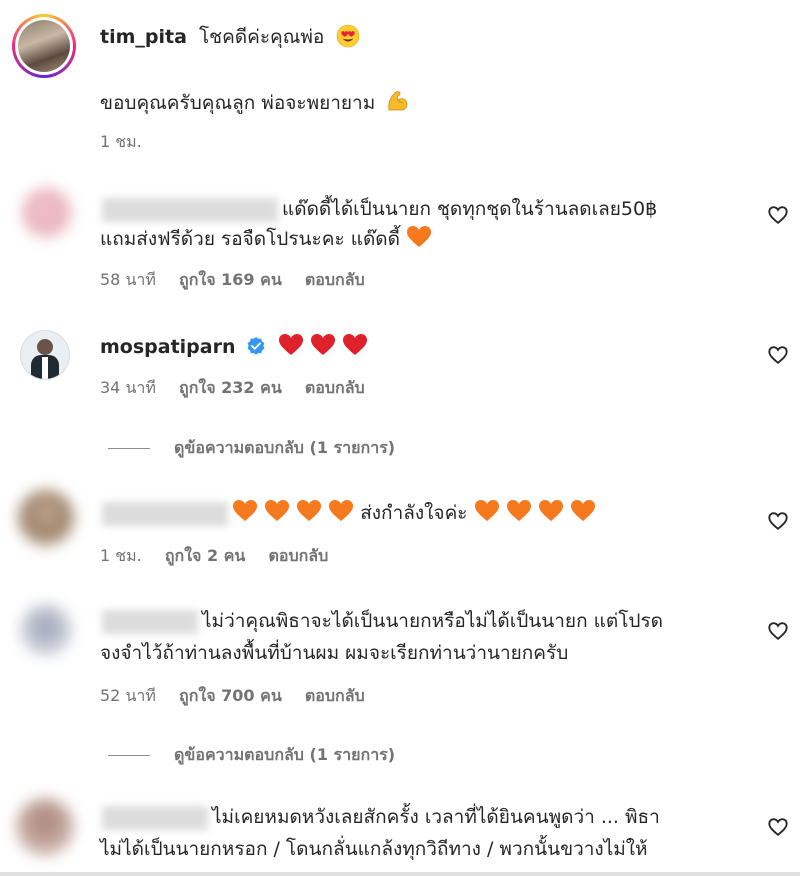 This screenshot has width=800, height=876. What do you see at coordinates (230, 279) in the screenshot?
I see `likes-count: ถูกใจ 169 คน` at bounding box center [230, 279].